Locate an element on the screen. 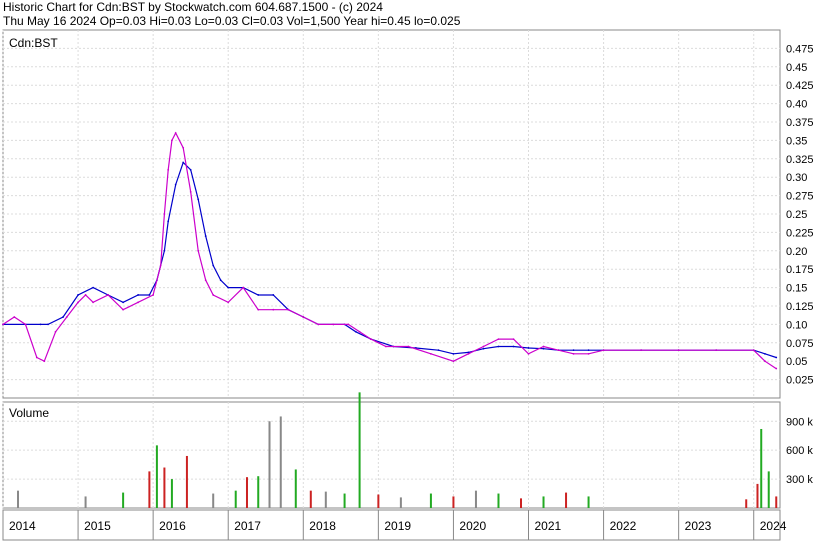 This screenshot has width=830, height=543. year-label: 2019 is located at coordinates (397, 526).